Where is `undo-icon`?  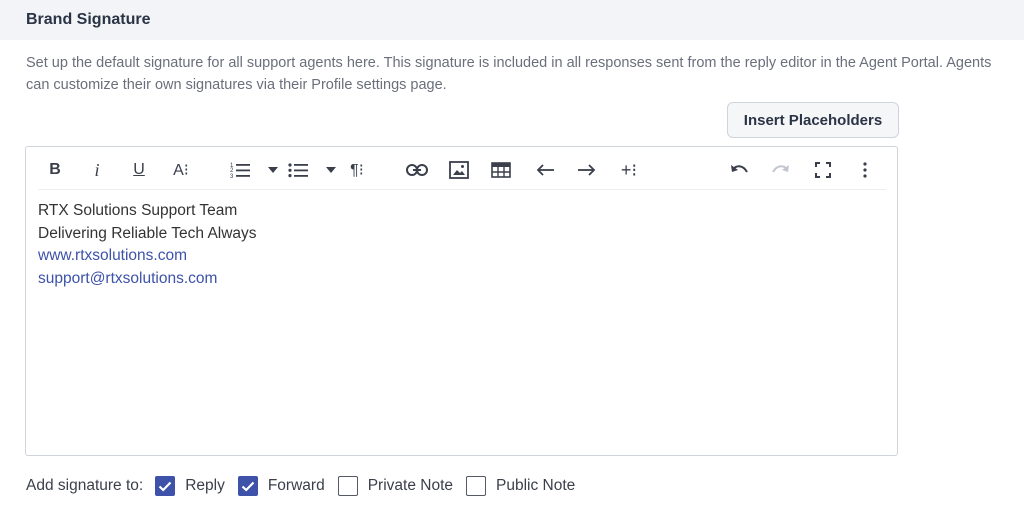
undo-icon is located at coordinates (739, 169).